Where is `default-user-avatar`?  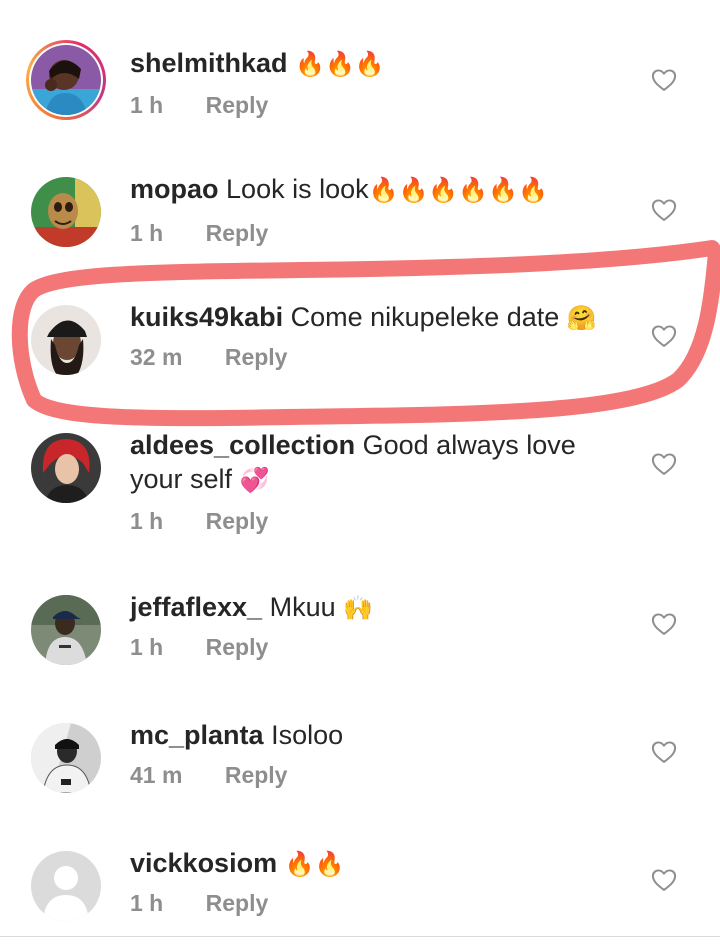
default-user-avatar is located at coordinates (66, 886).